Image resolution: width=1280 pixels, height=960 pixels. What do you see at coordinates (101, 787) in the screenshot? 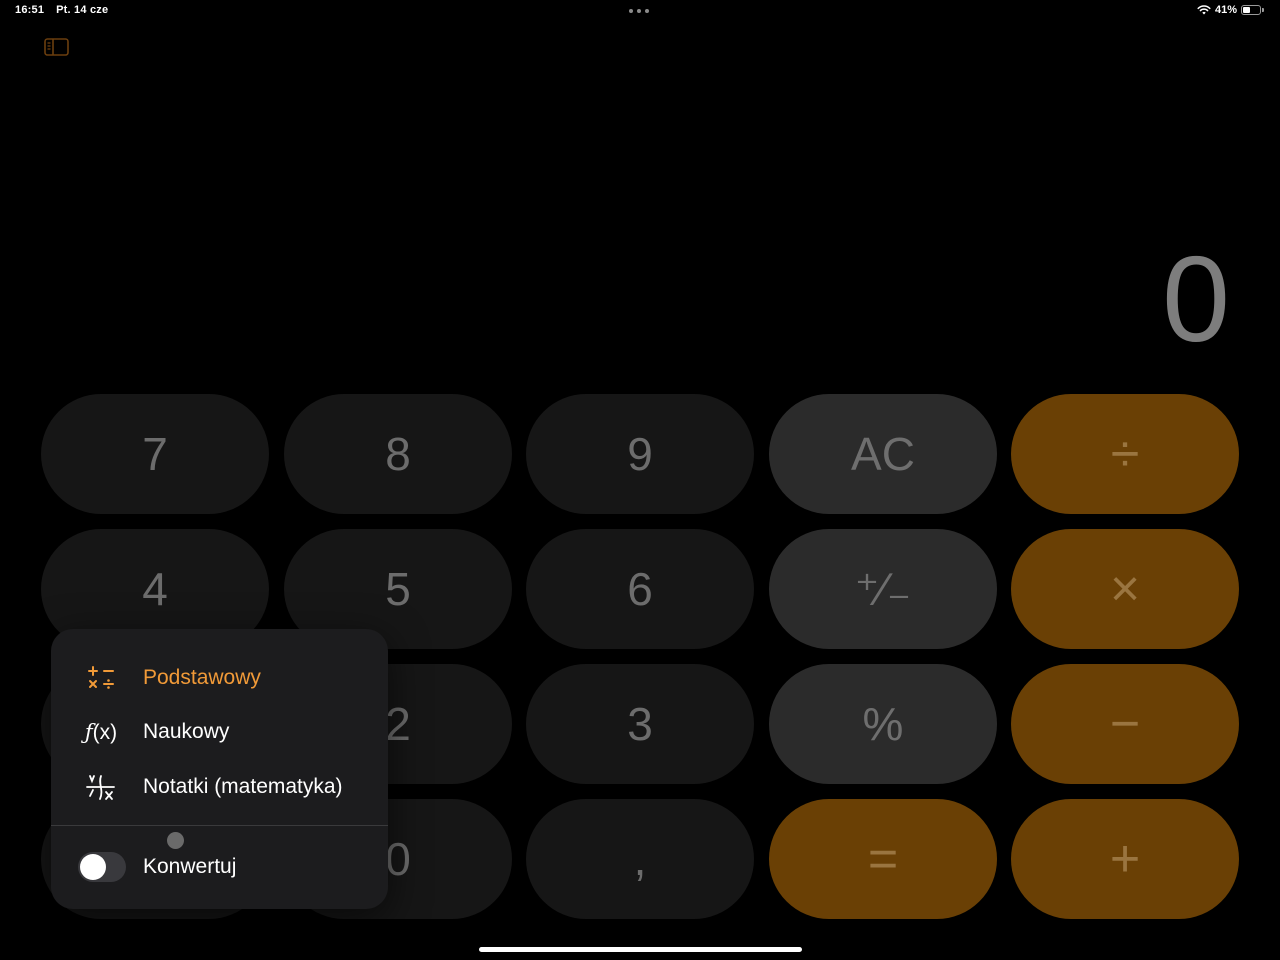
I see `math-notes-icon` at bounding box center [101, 787].